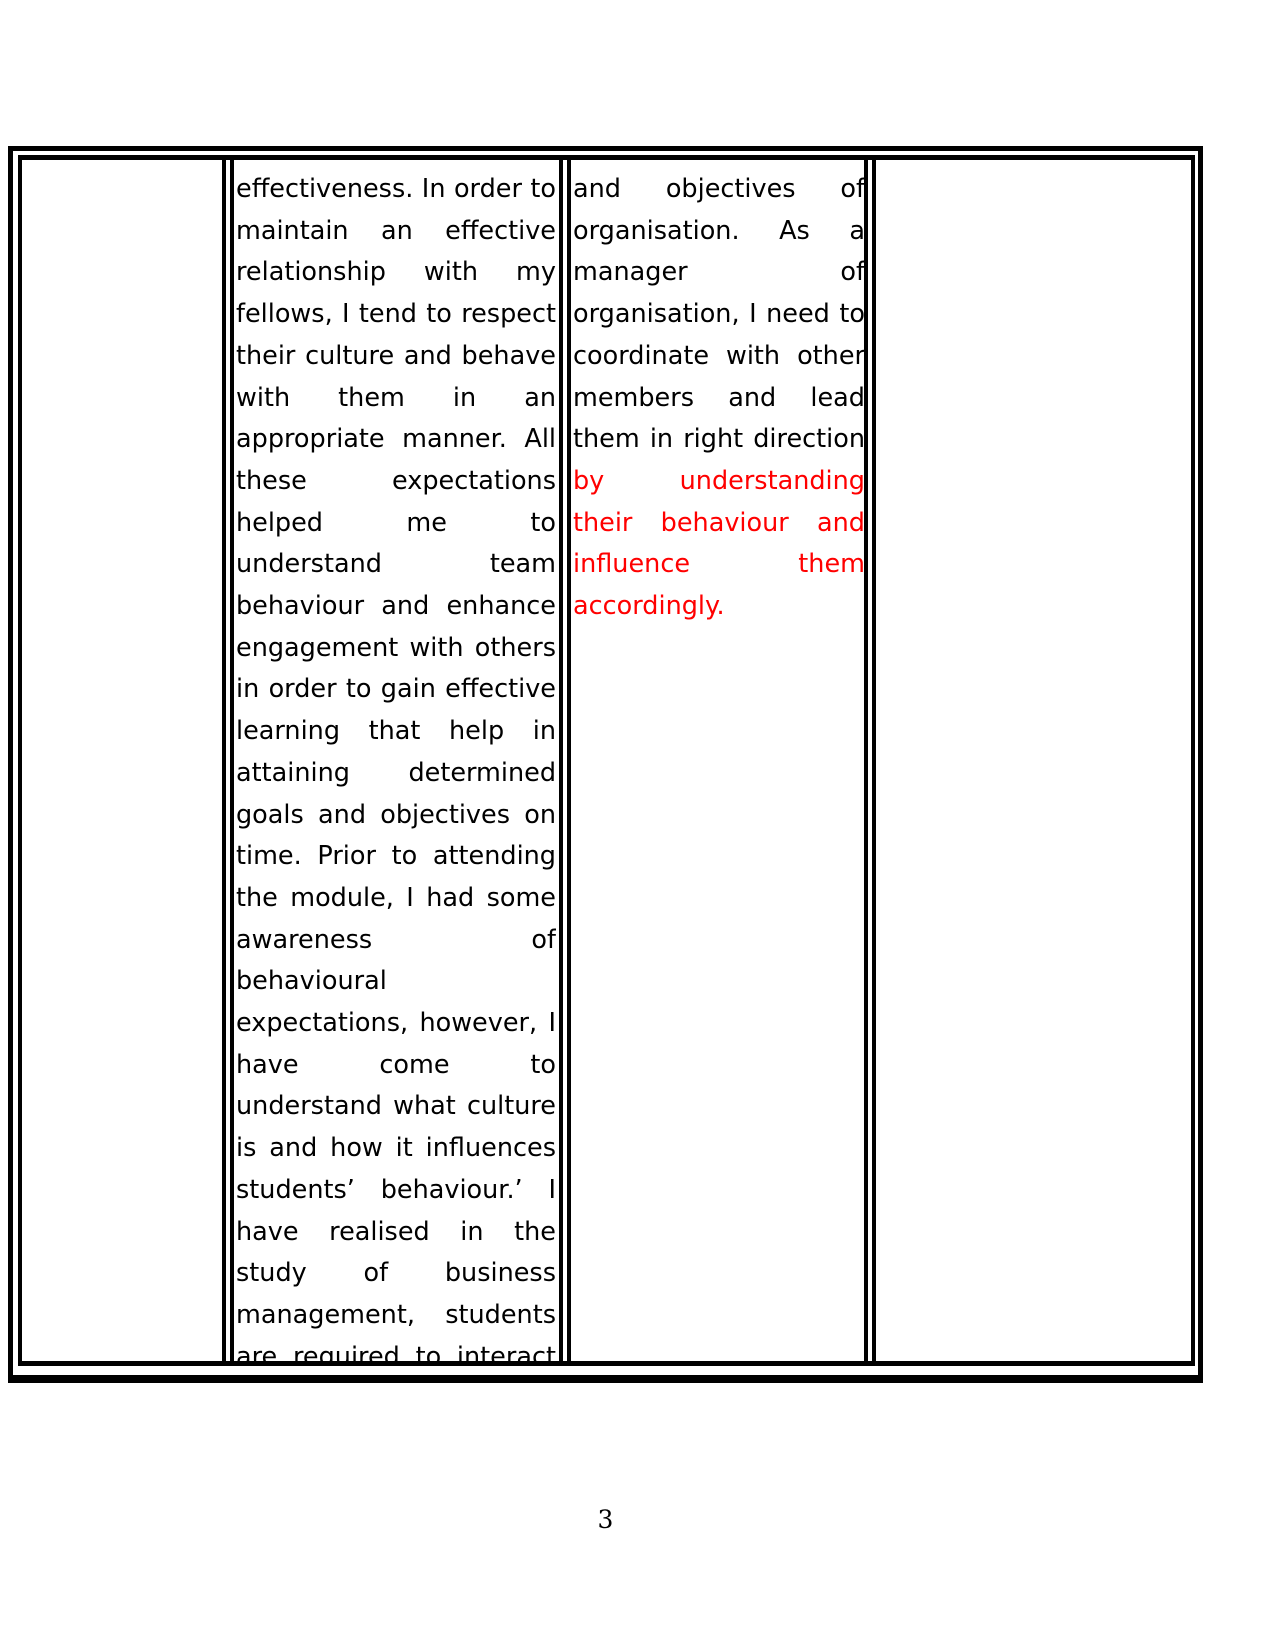 This screenshot has height=1650, width=1275. I want to click on table-border-right-outer, so click(1200, 764).